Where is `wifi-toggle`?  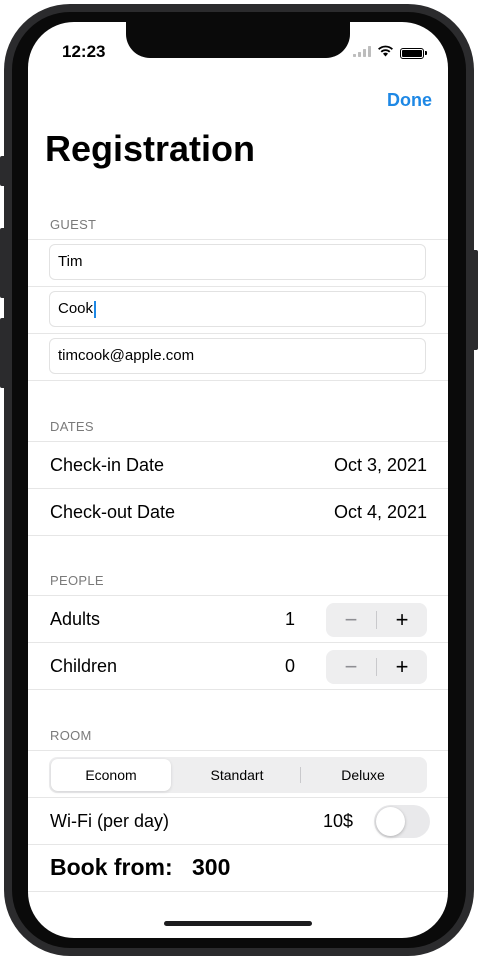
wifi-toggle is located at coordinates (402, 821).